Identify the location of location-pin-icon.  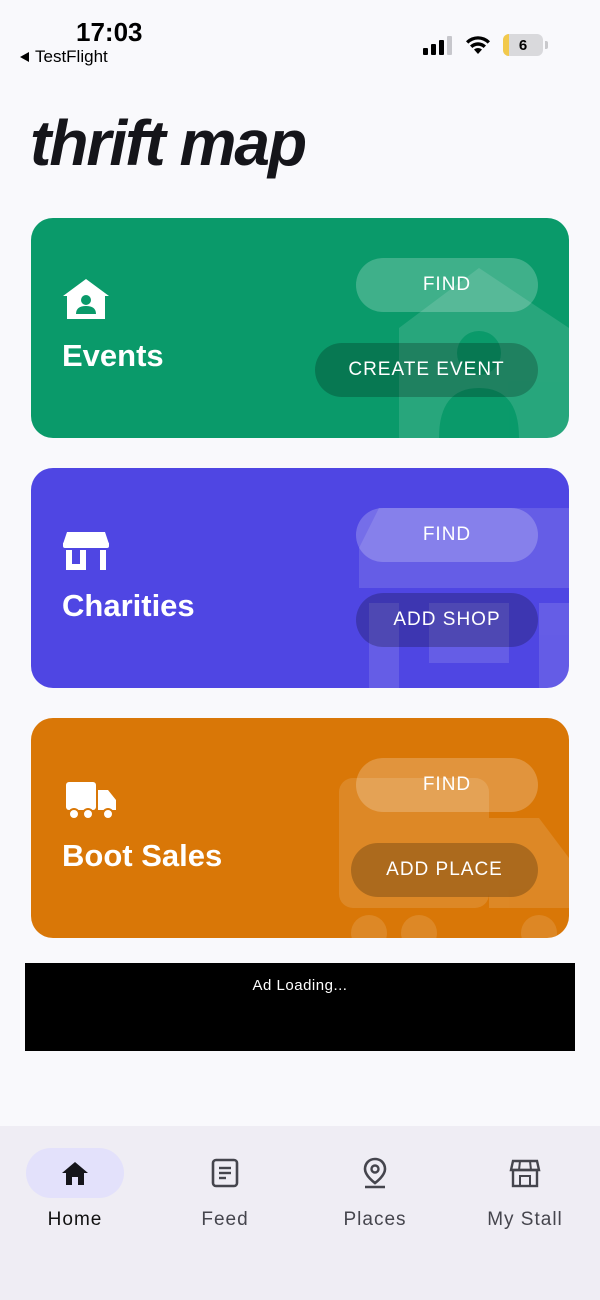
(375, 1173).